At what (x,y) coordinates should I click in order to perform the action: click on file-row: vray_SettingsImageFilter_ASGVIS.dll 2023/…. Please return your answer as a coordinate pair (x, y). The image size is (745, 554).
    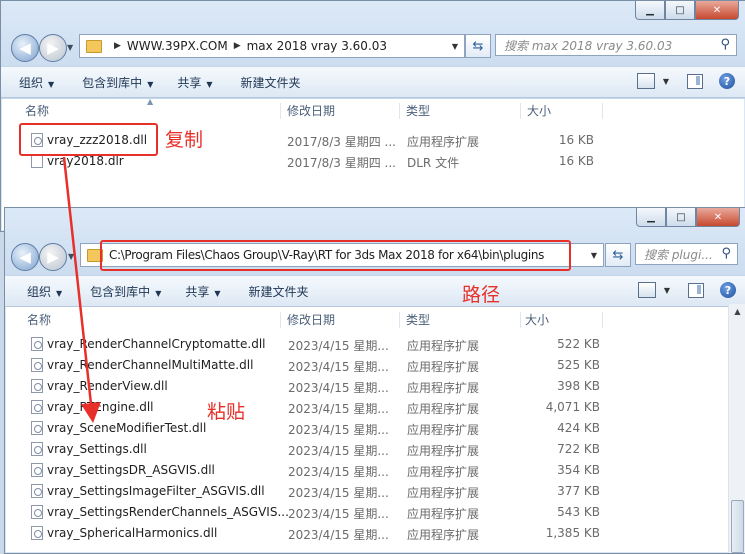
    Looking at the image, I should click on (375, 491).